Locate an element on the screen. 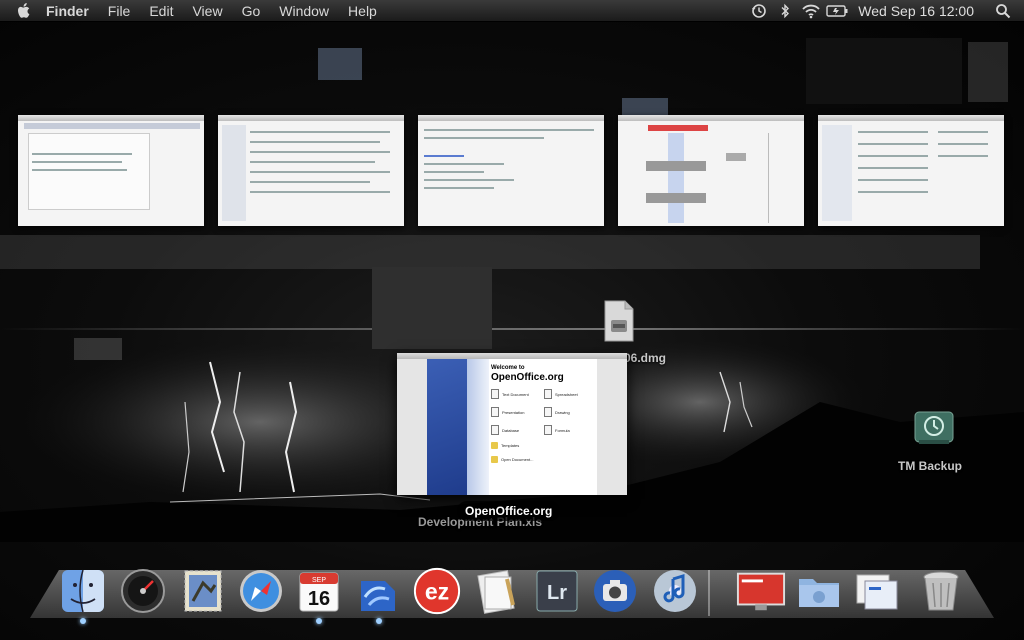 The height and width of the screenshot is (640, 1024). menu-view: View is located at coordinates (207, 11).